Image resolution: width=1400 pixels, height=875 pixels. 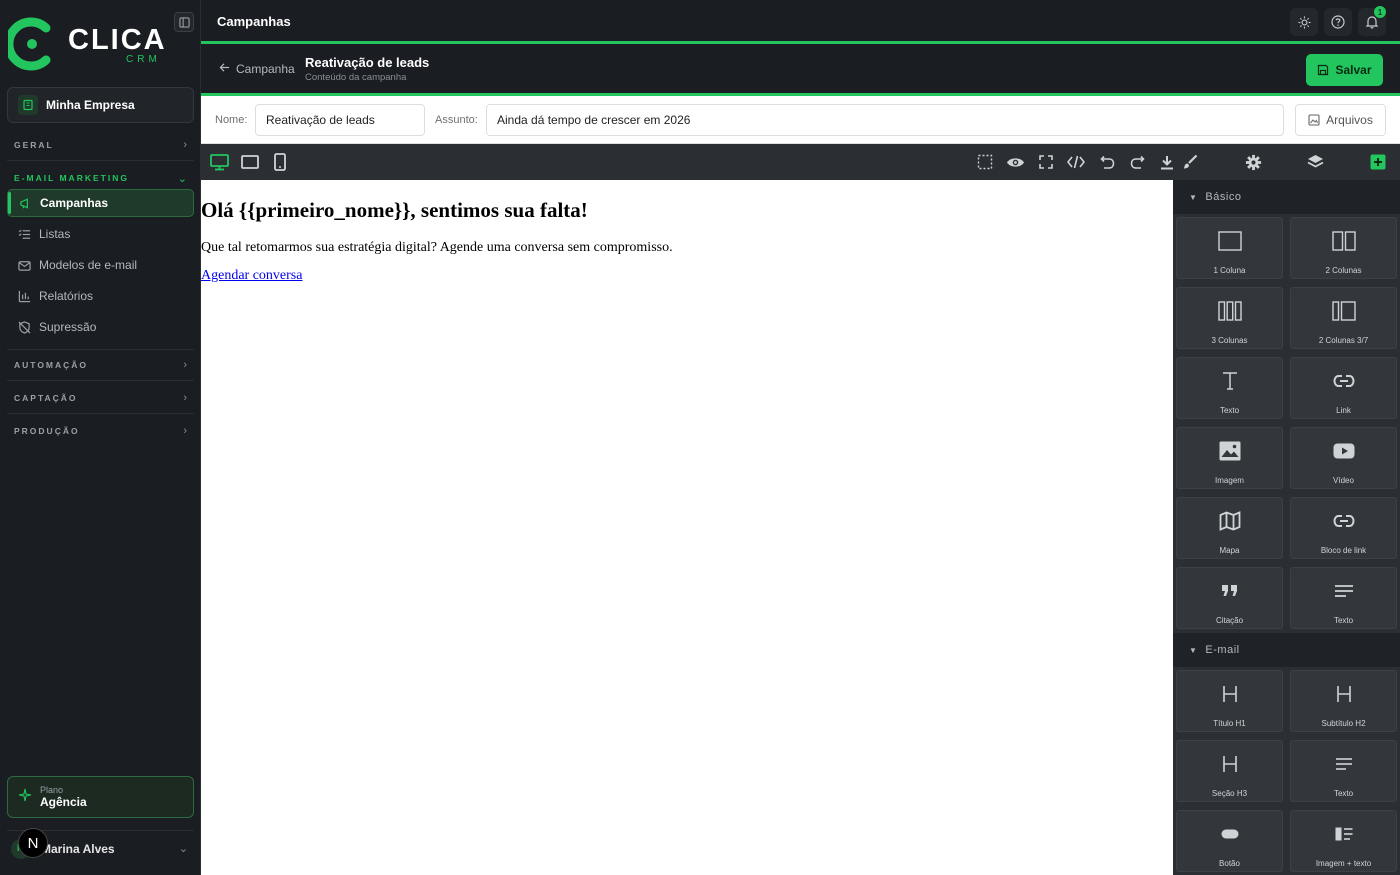 What do you see at coordinates (1229, 723) in the screenshot?
I see `block-label: Título H1` at bounding box center [1229, 723].